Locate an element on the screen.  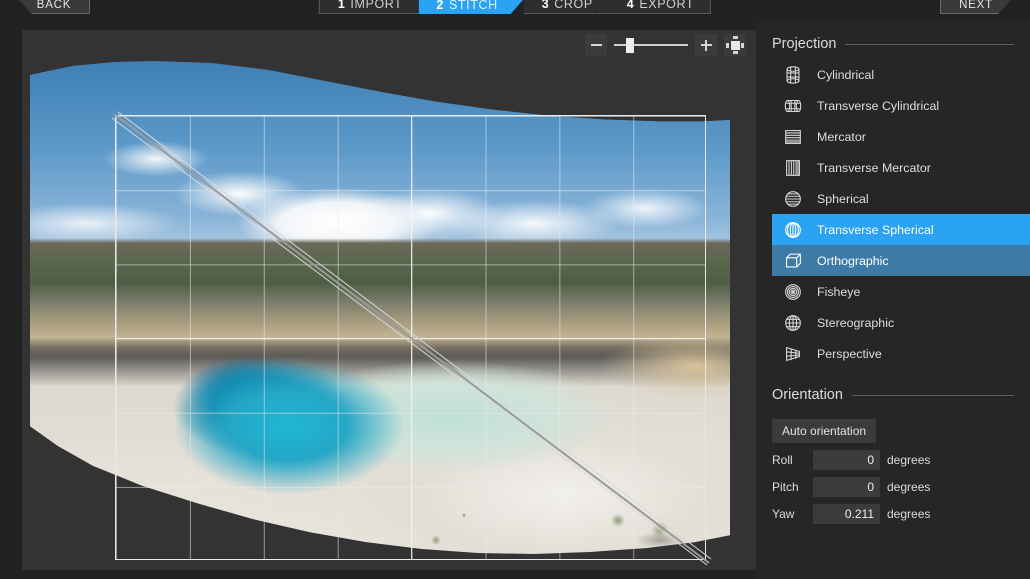
fit-to-screen-button is located at coordinates (735, 45).